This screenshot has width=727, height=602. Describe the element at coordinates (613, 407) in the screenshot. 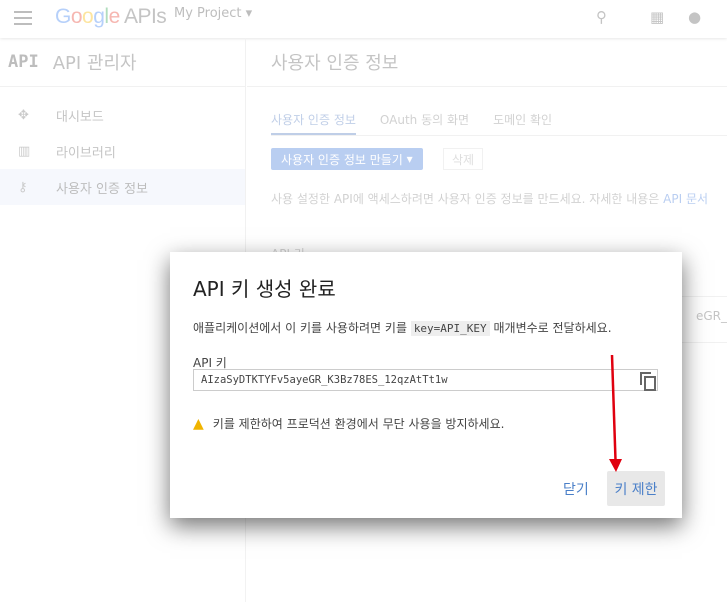

I see `arrow-shaft` at that location.